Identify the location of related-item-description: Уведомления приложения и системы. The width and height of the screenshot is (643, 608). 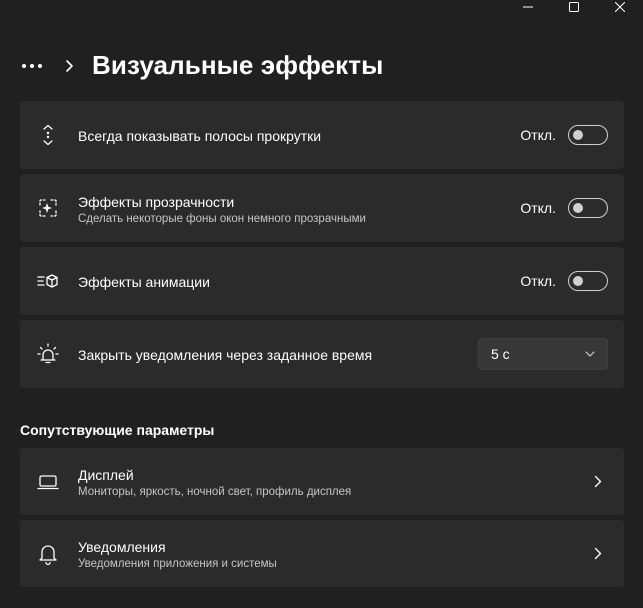
(177, 564).